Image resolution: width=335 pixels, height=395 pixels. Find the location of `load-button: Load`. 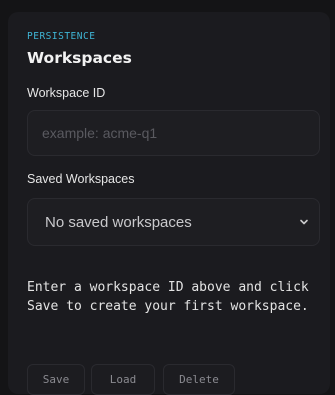

load-button: Load is located at coordinates (123, 379).